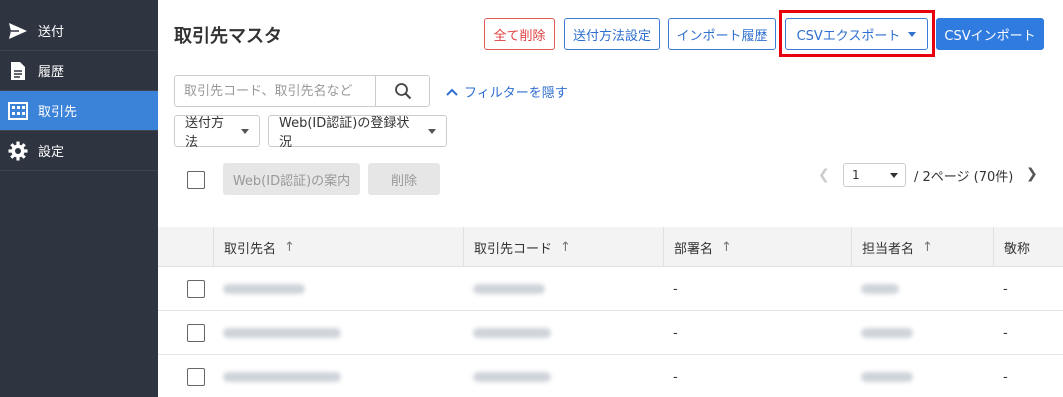  Describe the element at coordinates (856, 175) in the screenshot. I see `page-select-value: 1` at that location.